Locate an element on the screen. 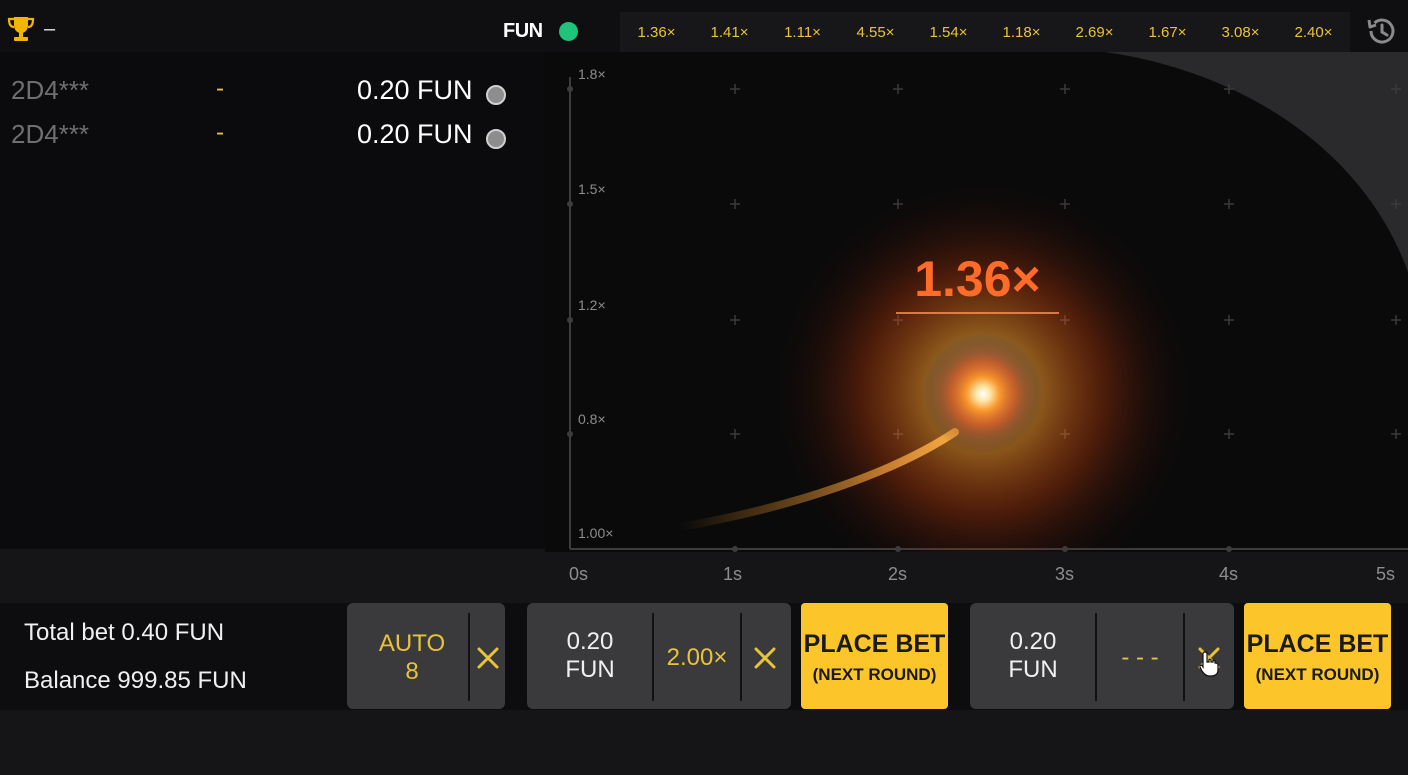  history-item: 1.11× is located at coordinates (802, 32).